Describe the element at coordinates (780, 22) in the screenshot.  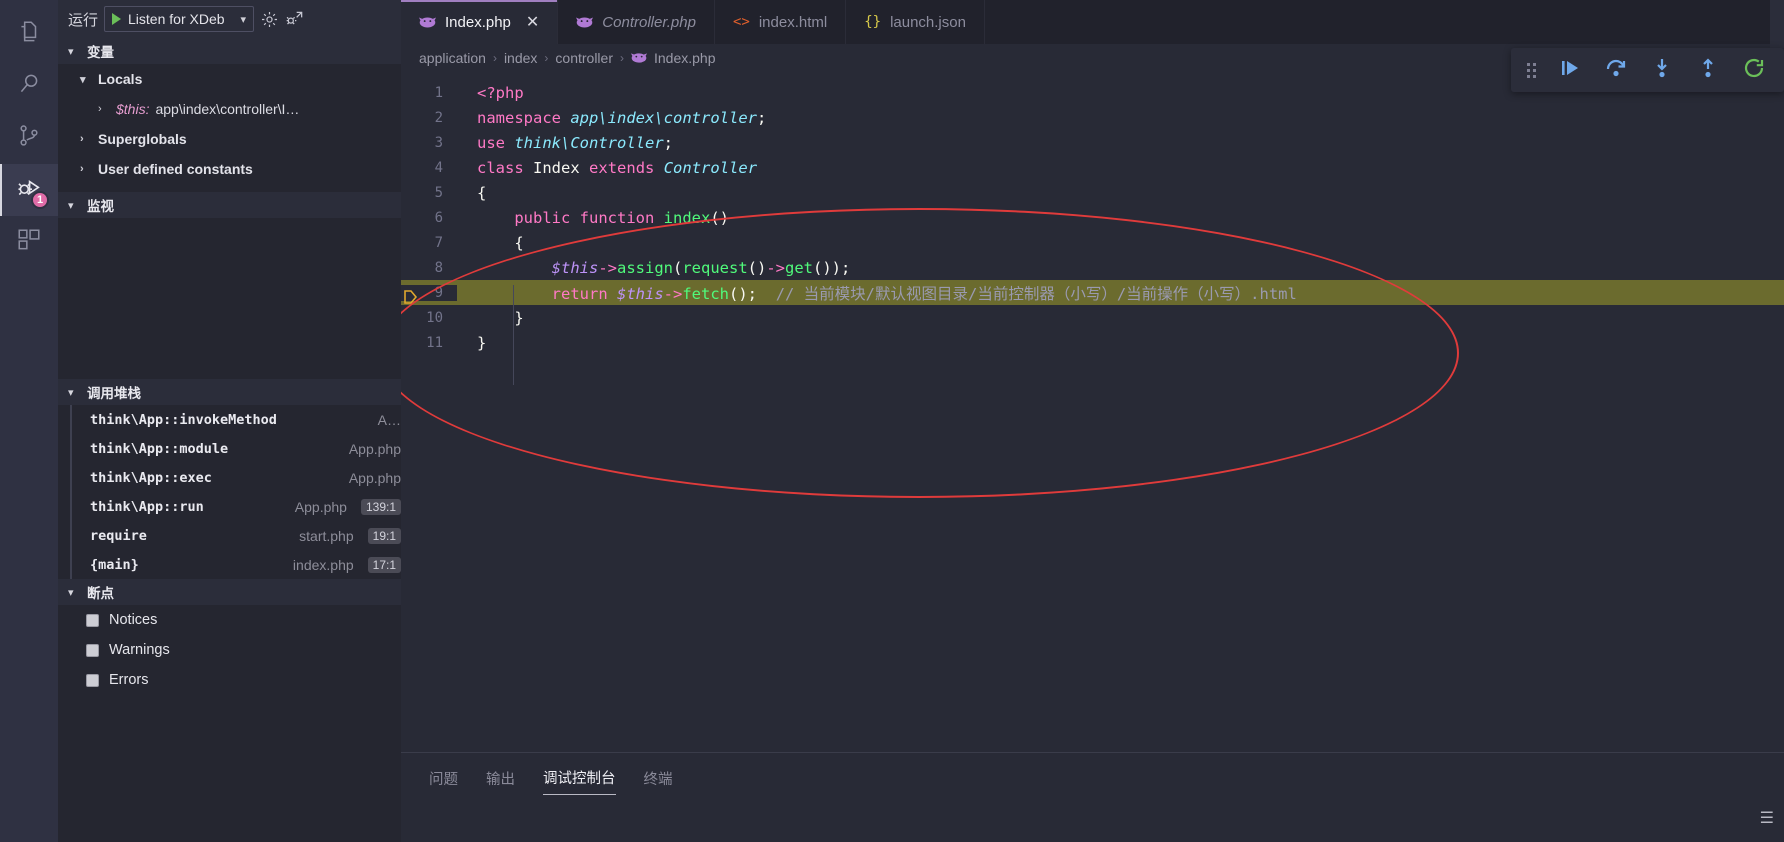
I see `editor-tab-index-html: <> index.html` at that location.